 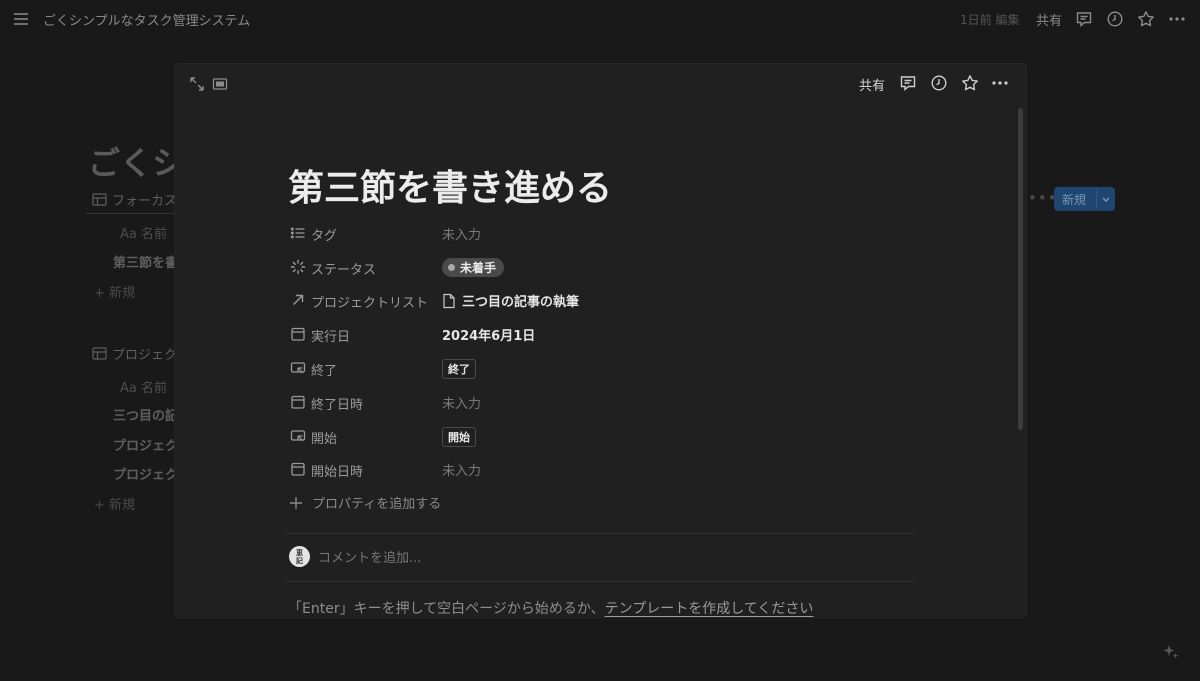 I want to click on new-entry-label: 新規, so click(x=1074, y=200).